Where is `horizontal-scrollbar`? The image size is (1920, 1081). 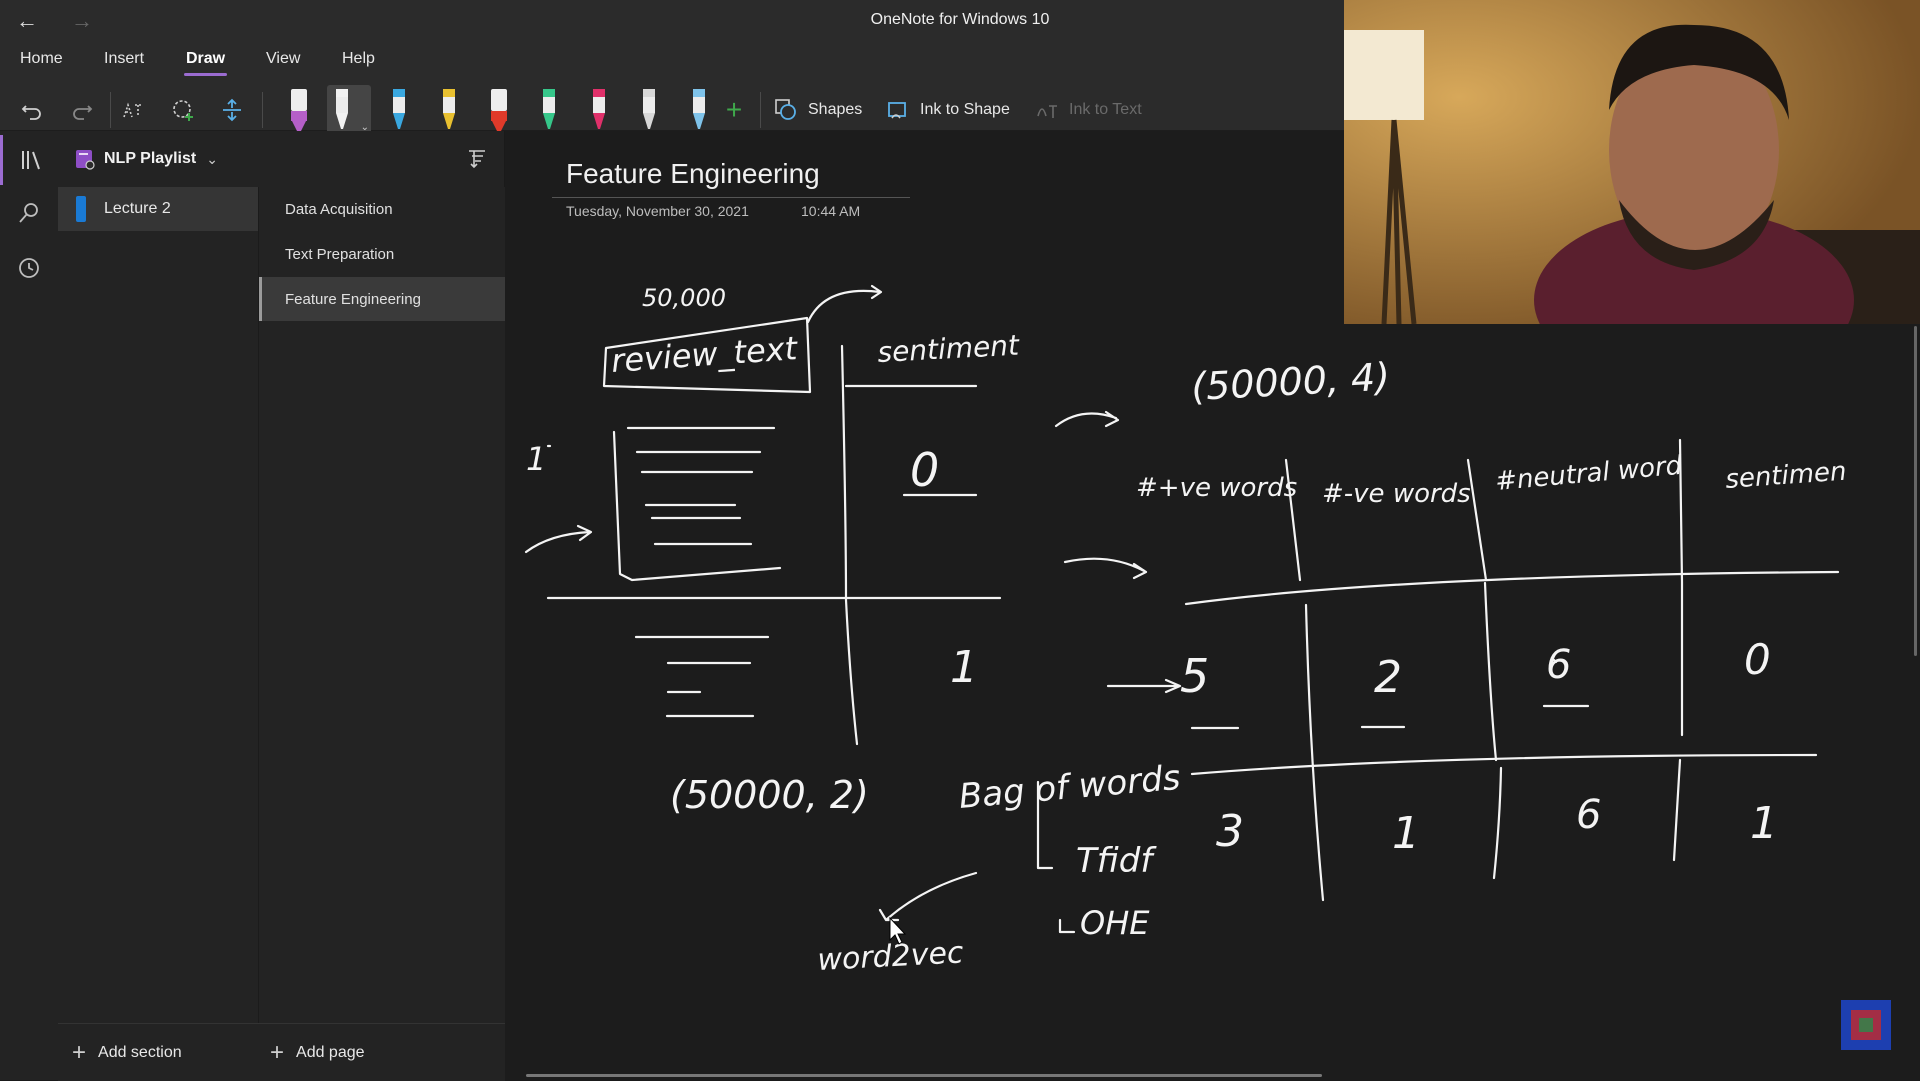 horizontal-scrollbar is located at coordinates (924, 1075).